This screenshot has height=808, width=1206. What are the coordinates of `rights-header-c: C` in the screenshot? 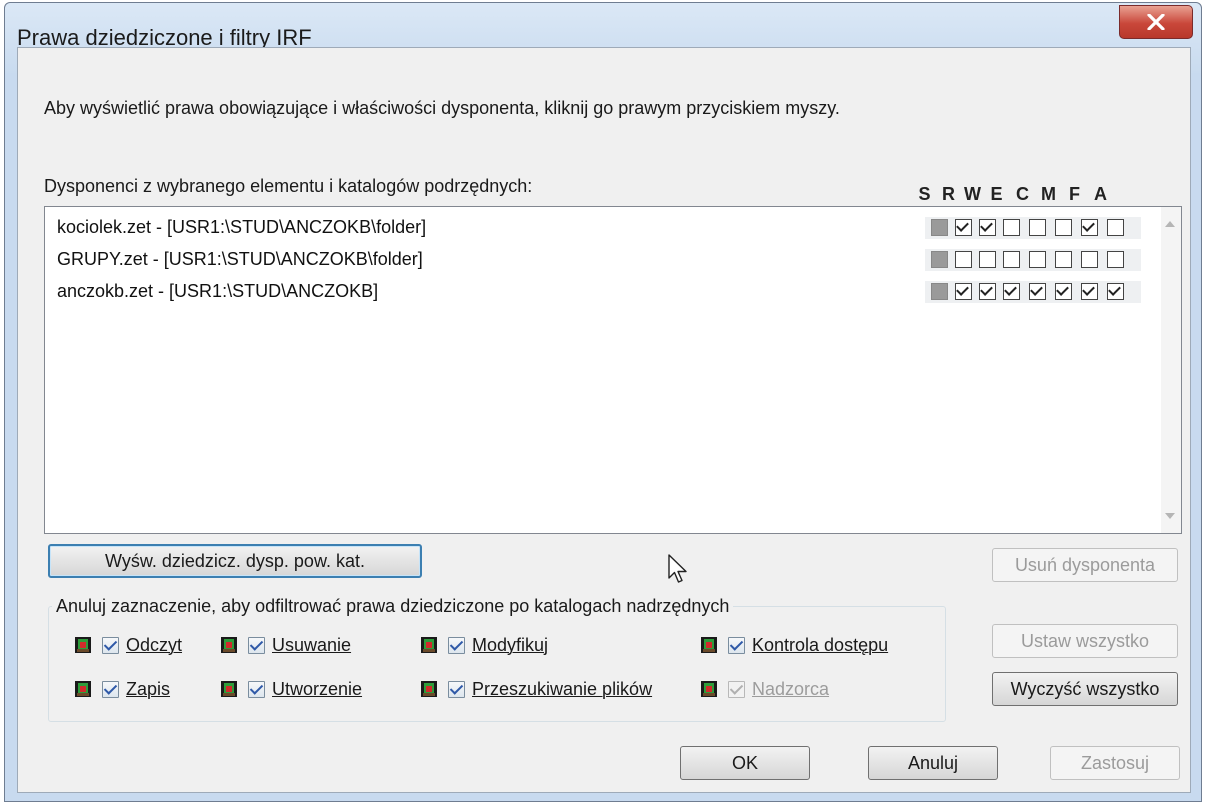 It's located at (1023, 194).